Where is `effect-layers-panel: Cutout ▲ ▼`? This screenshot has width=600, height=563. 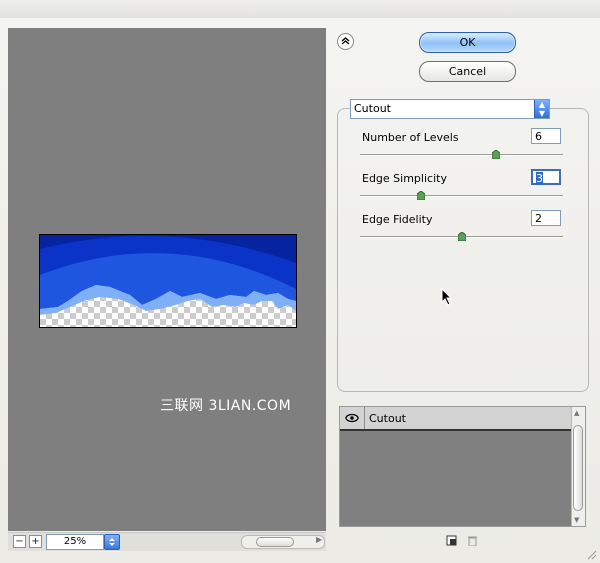 effect-layers-panel: Cutout ▲ ▼ is located at coordinates (462, 466).